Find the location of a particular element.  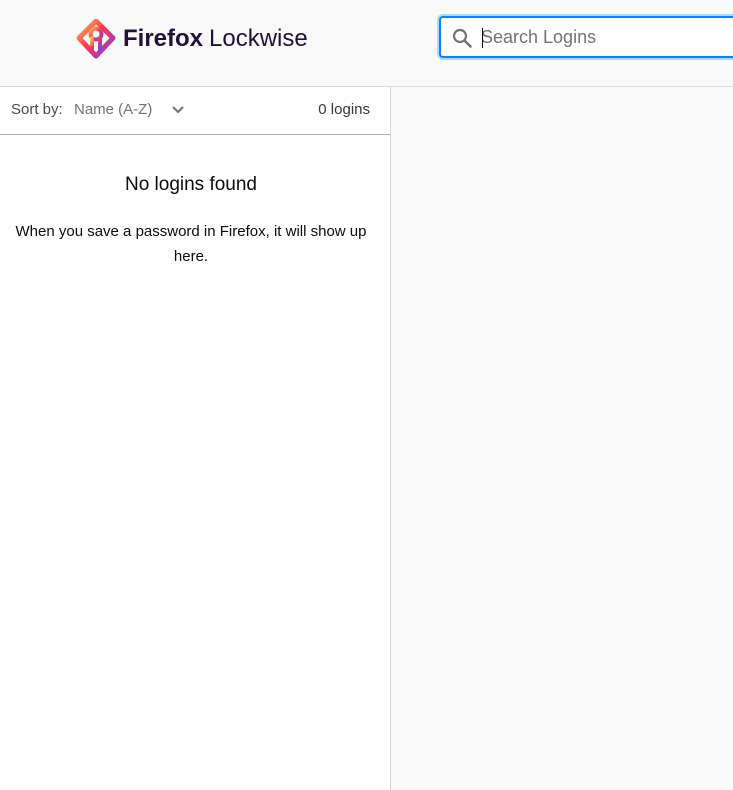

sort-select: Name (A-Z) is located at coordinates (113, 109).